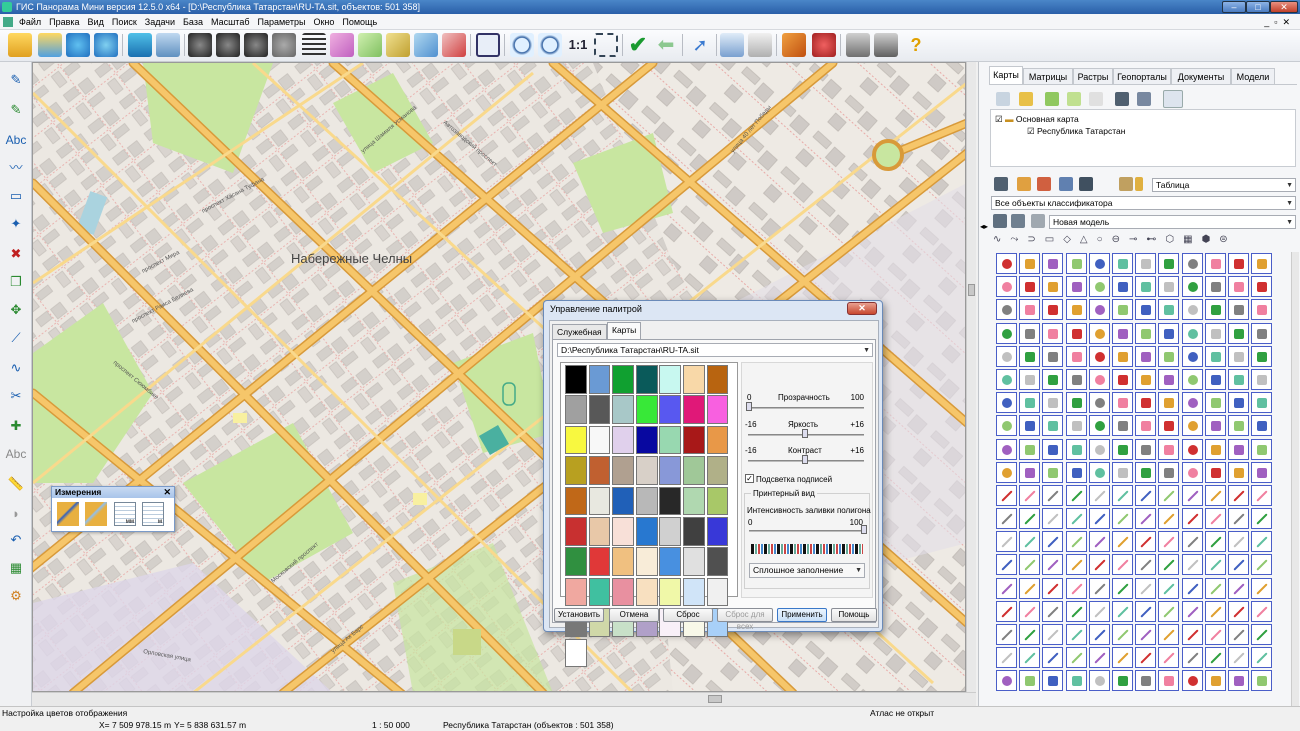  Describe the element at coordinates (78, 45) in the screenshot. I see `globe-icon` at that location.